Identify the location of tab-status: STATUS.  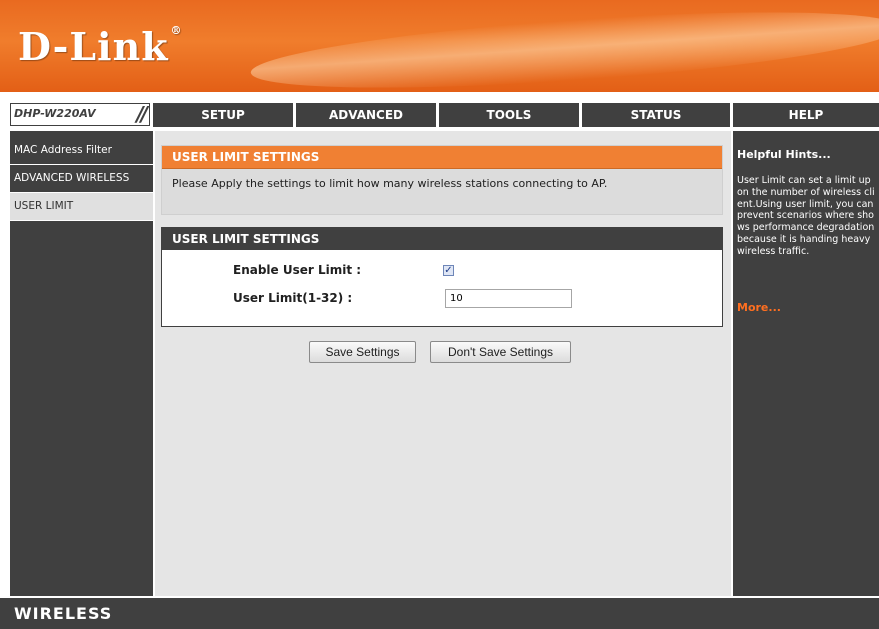
(656, 115).